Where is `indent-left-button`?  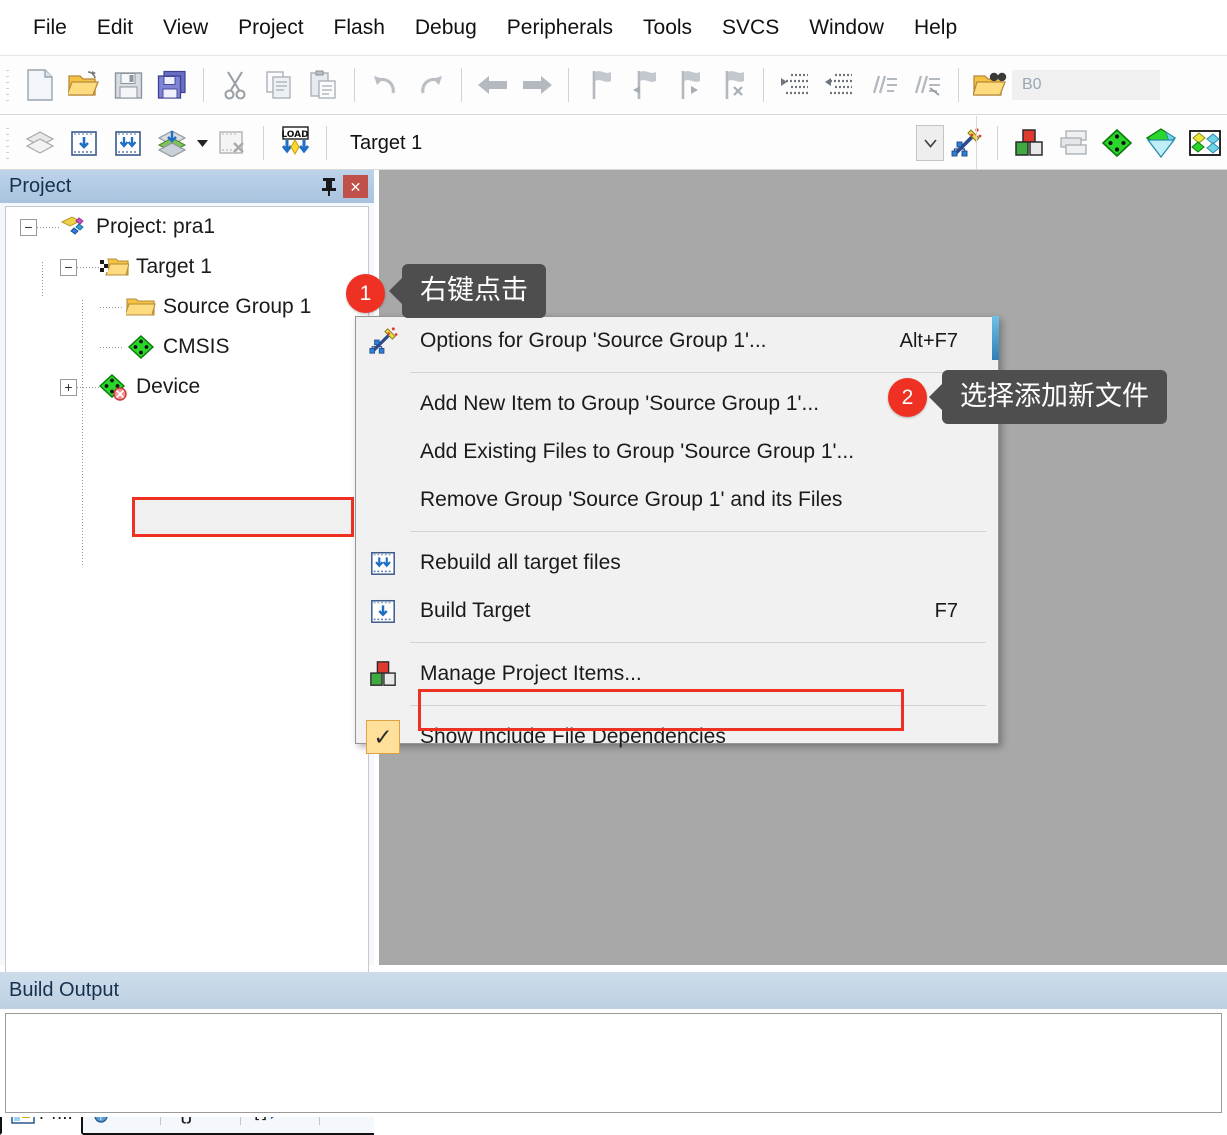 indent-left-button is located at coordinates (839, 85).